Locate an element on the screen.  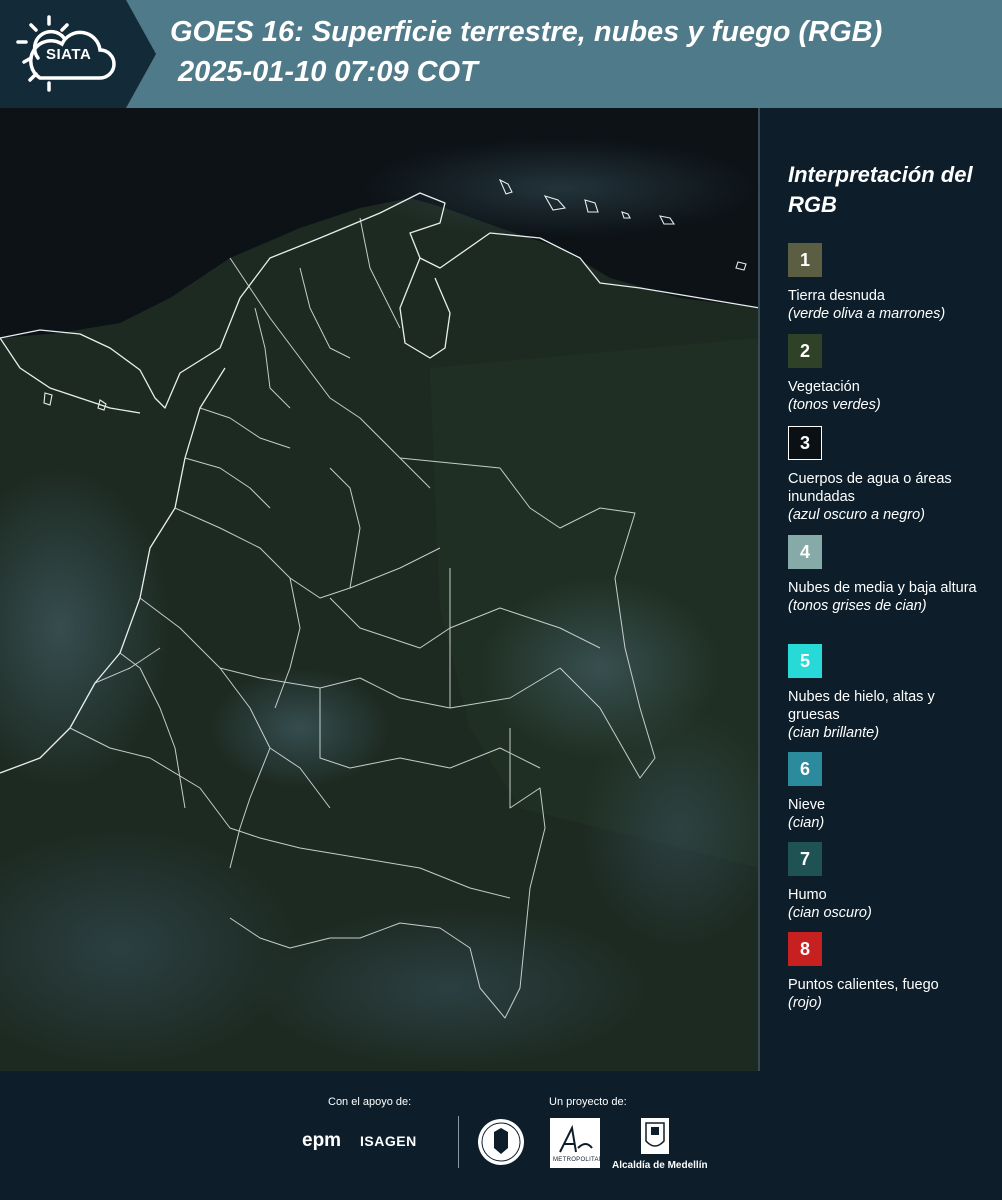
legend-label-5: Nubes de hielo, altas y gruesas is located at coordinates (861, 706).